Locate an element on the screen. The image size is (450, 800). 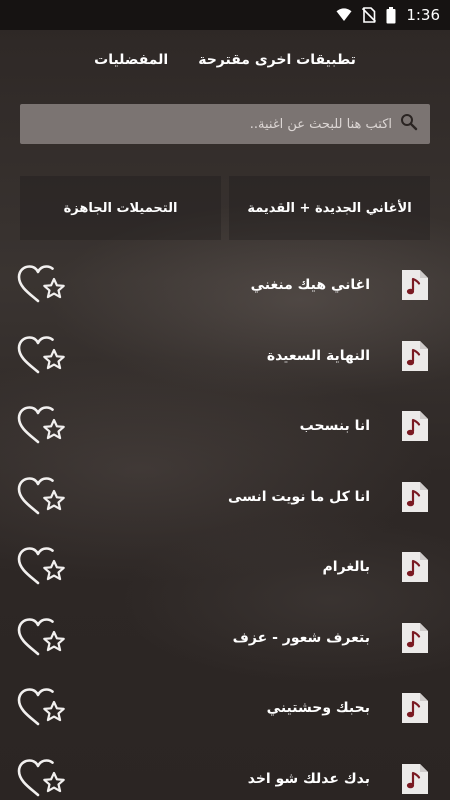
song-title: بدك عدلك شو اخد is located at coordinates (309, 779).